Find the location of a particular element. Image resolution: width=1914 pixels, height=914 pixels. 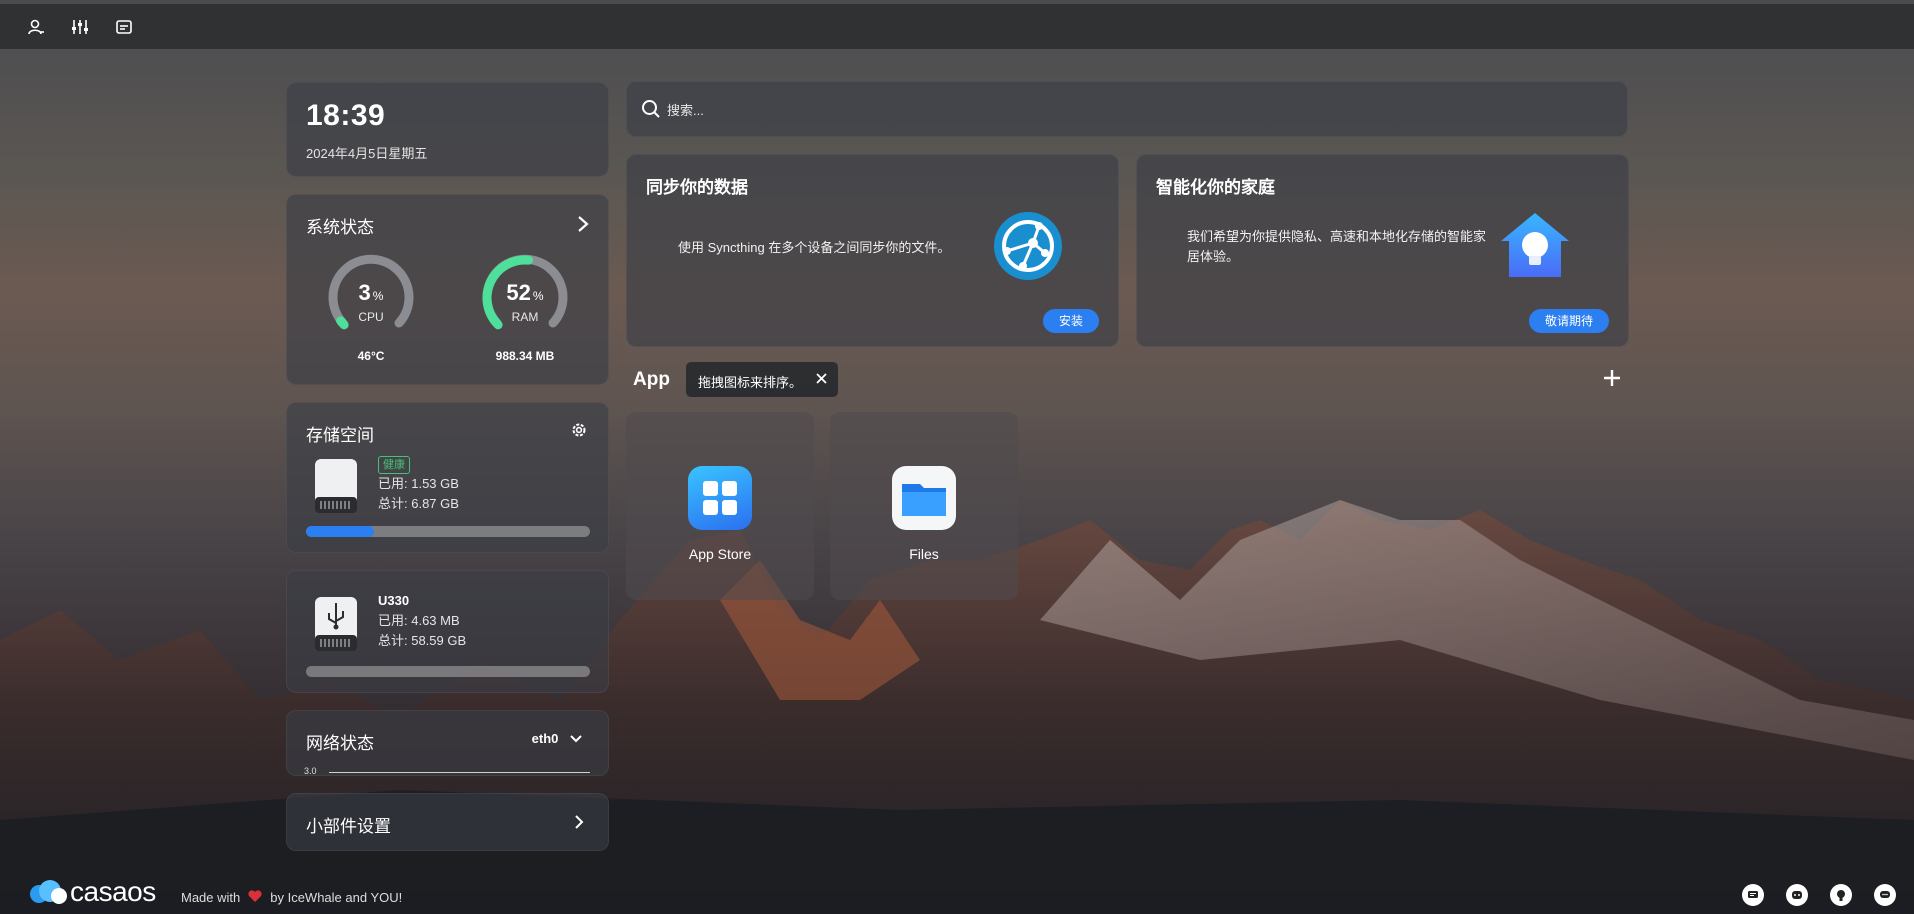

made-with-text: Made with by IceWhale and YOU! is located at coordinates (291, 897).